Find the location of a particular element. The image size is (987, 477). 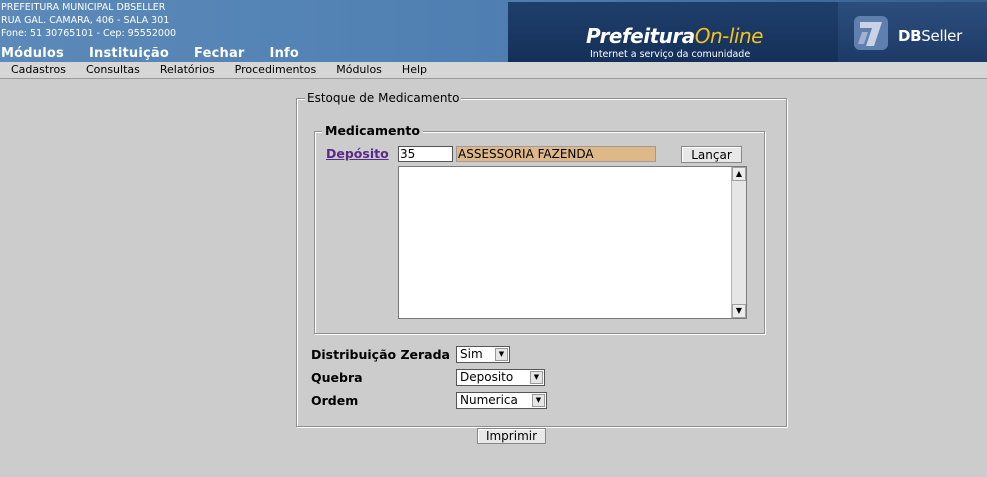

scroll-up-icon: ▲ is located at coordinates (739, 174).